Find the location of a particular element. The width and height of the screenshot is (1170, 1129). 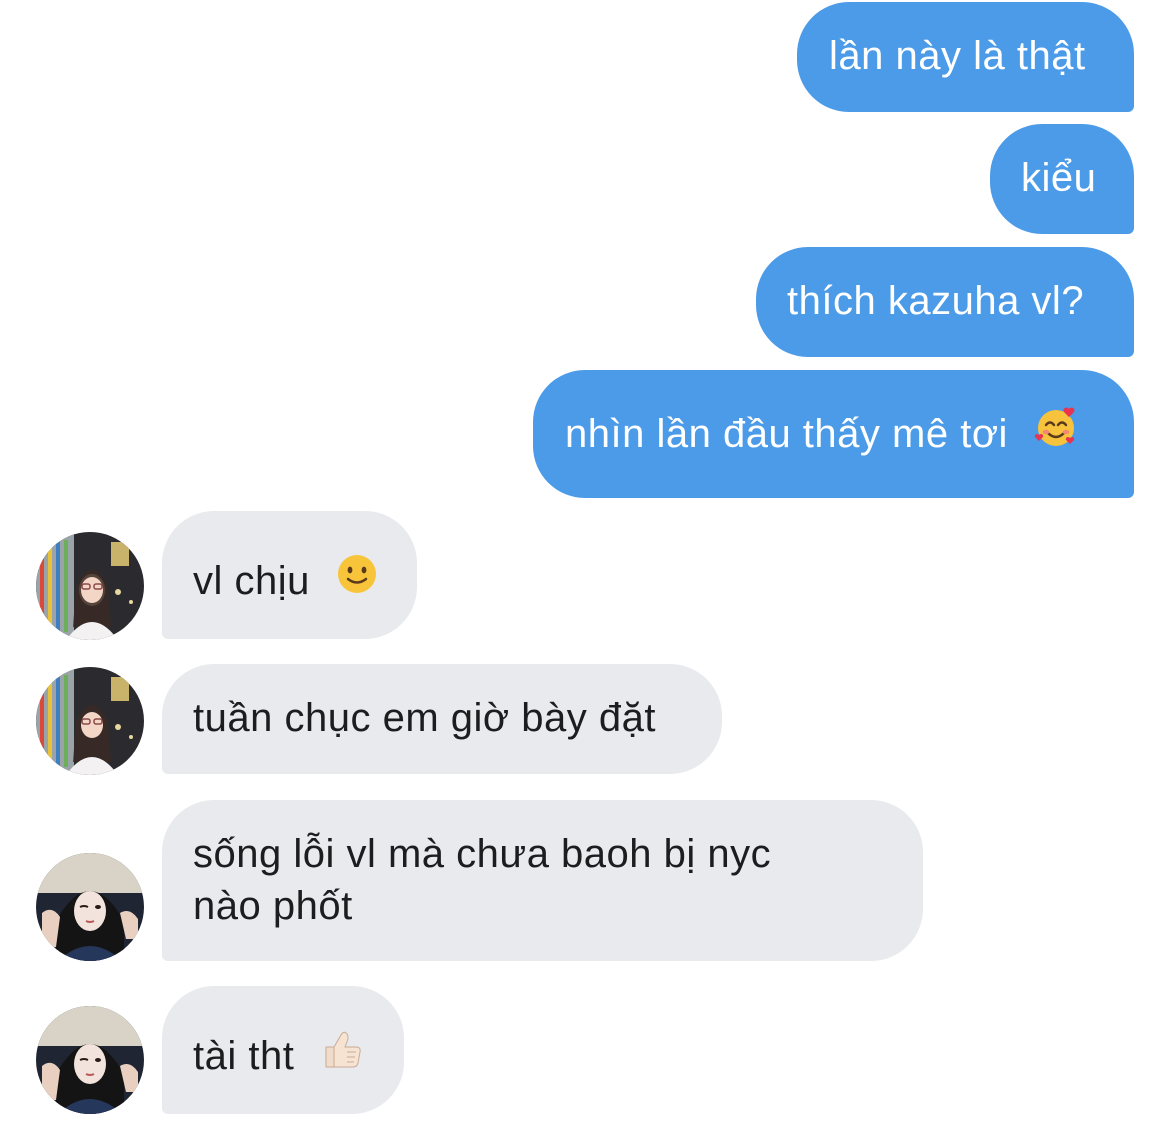

slightly-smiling-face-emoji is located at coordinates (357, 580).